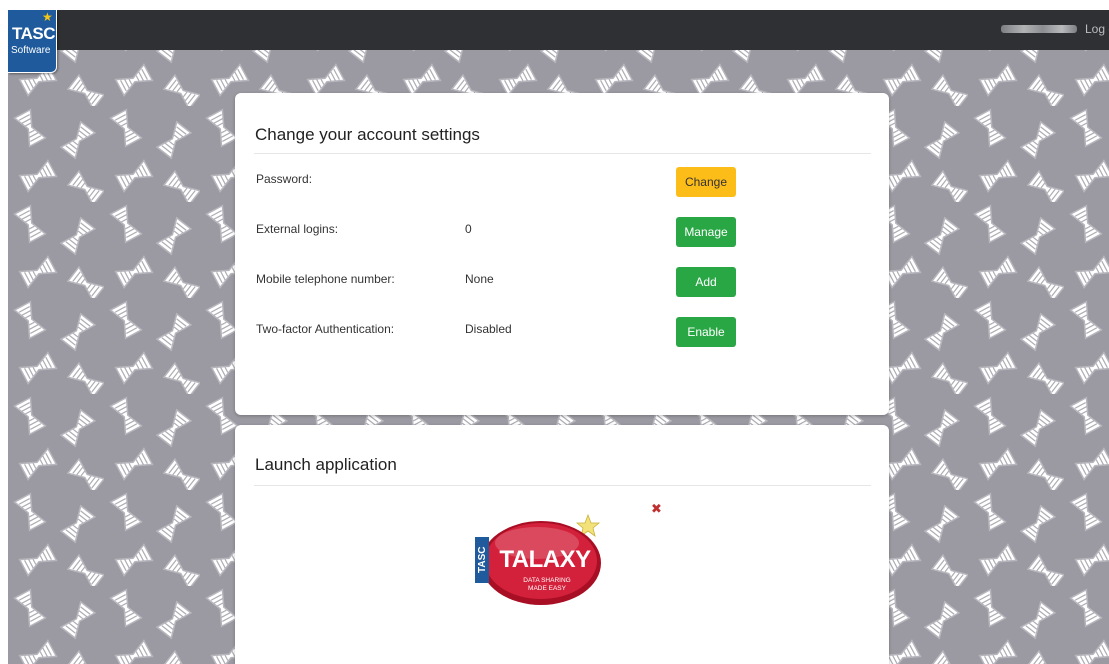  I want to click on launch-title-divider, so click(562, 485).